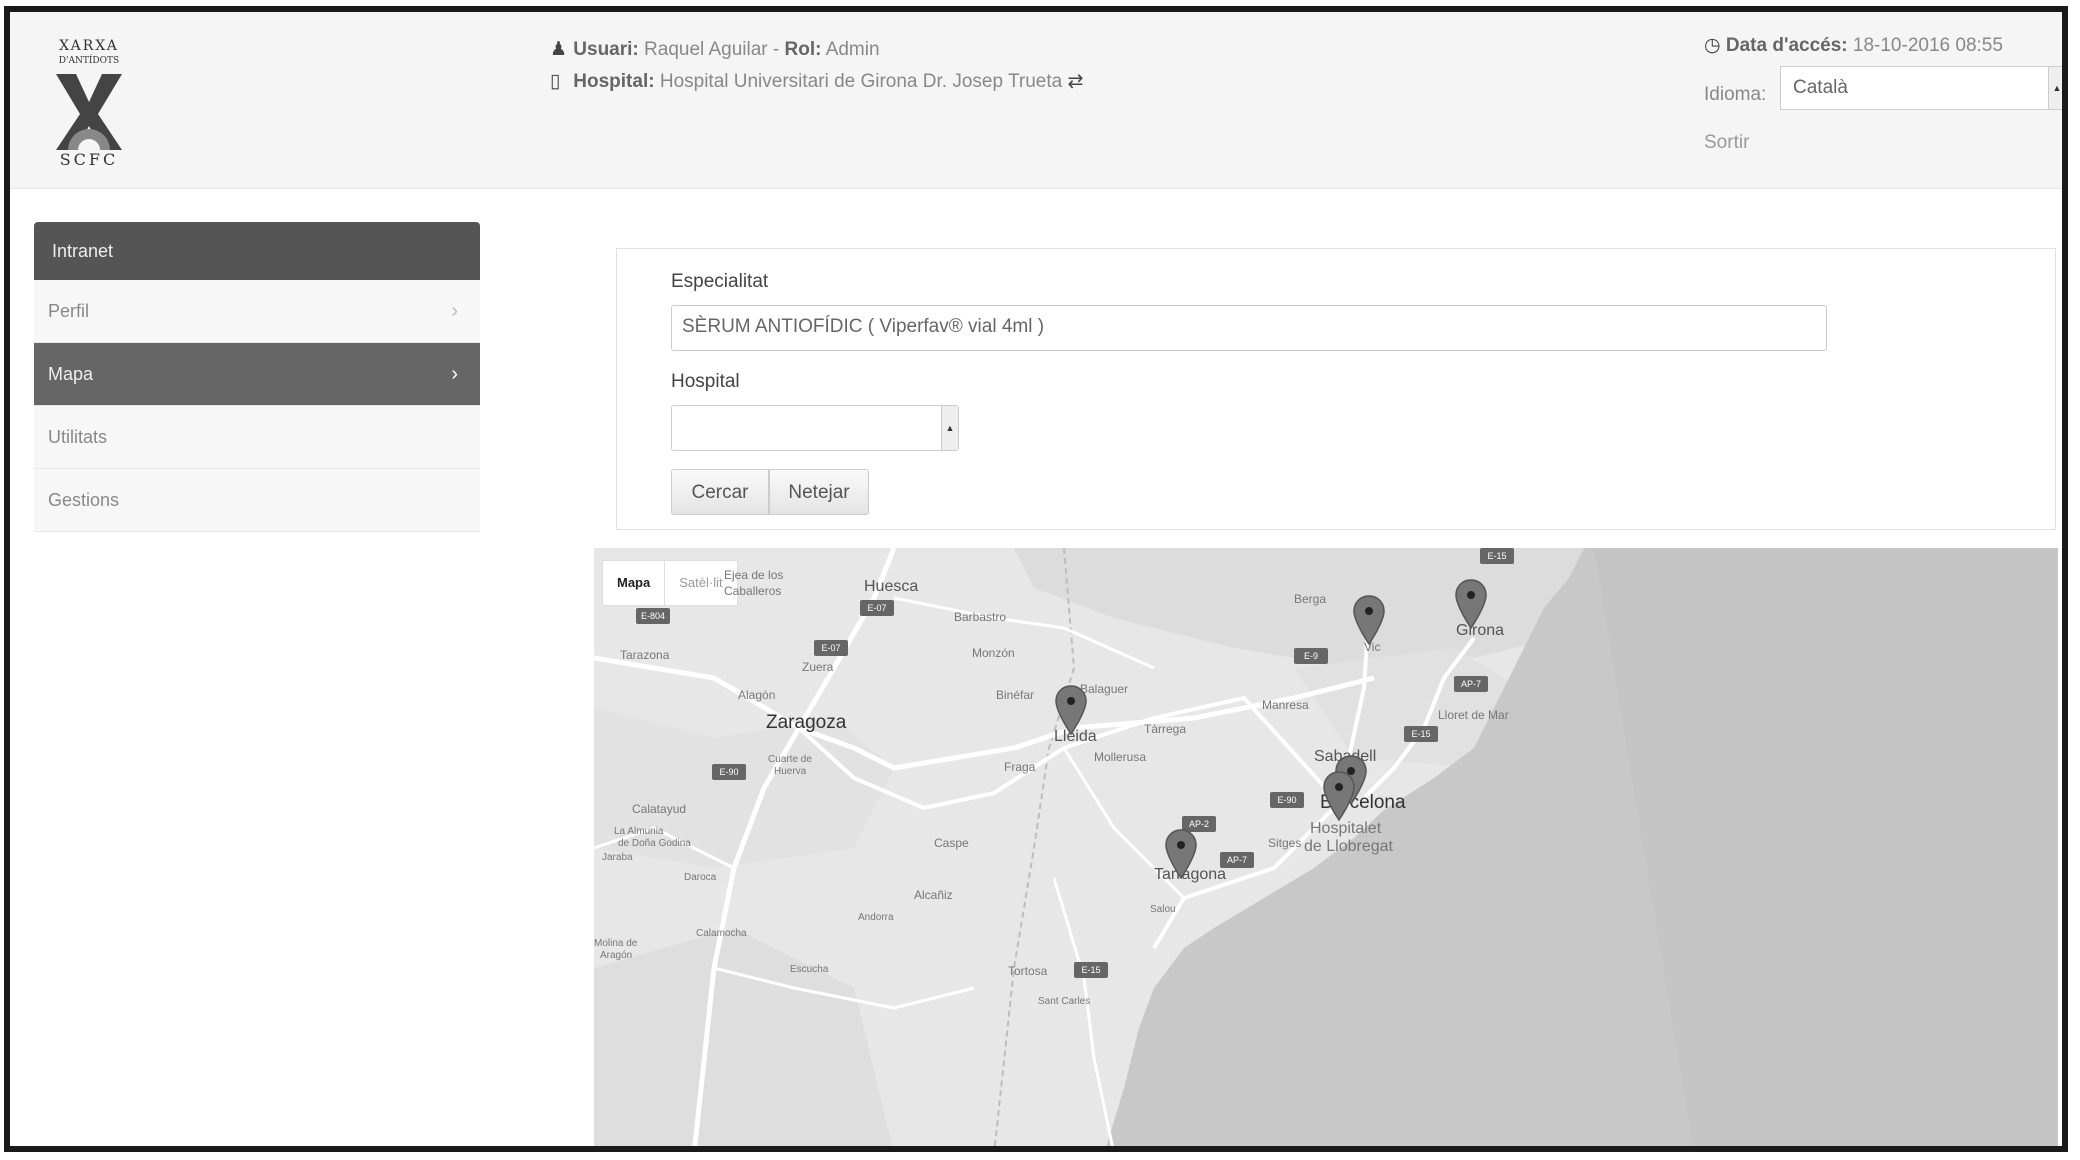 This screenshot has height=1160, width=2080. I want to click on hospital-select-label: Hospital, so click(705, 381).